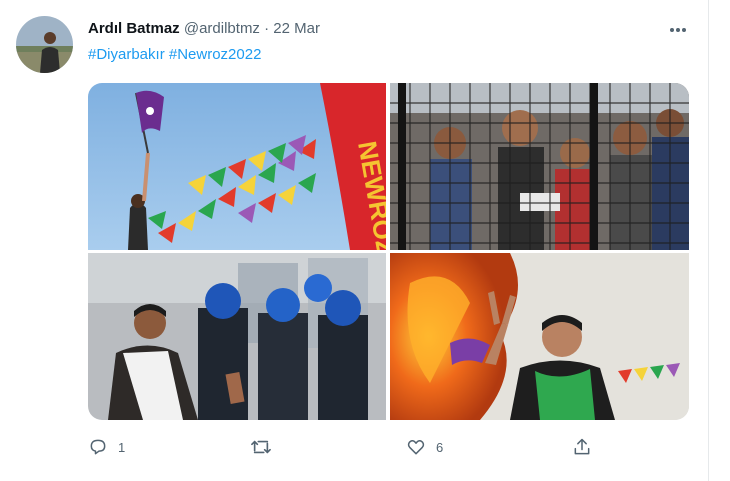 The height and width of the screenshot is (481, 730). Describe the element at coordinates (296, 28) in the screenshot. I see `tweet-date: 22 Mar` at that location.